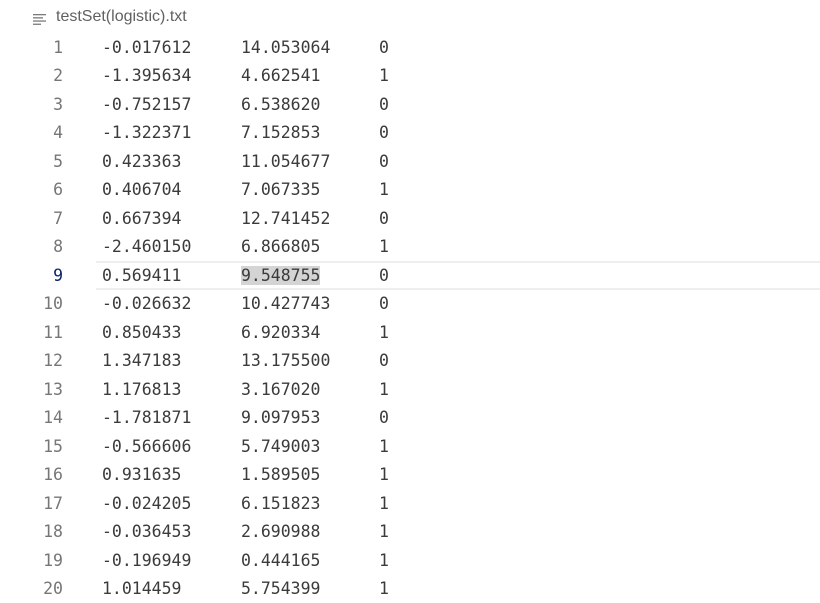 The width and height of the screenshot is (820, 603). Describe the element at coordinates (53, 503) in the screenshot. I see `line-number: 17` at that location.